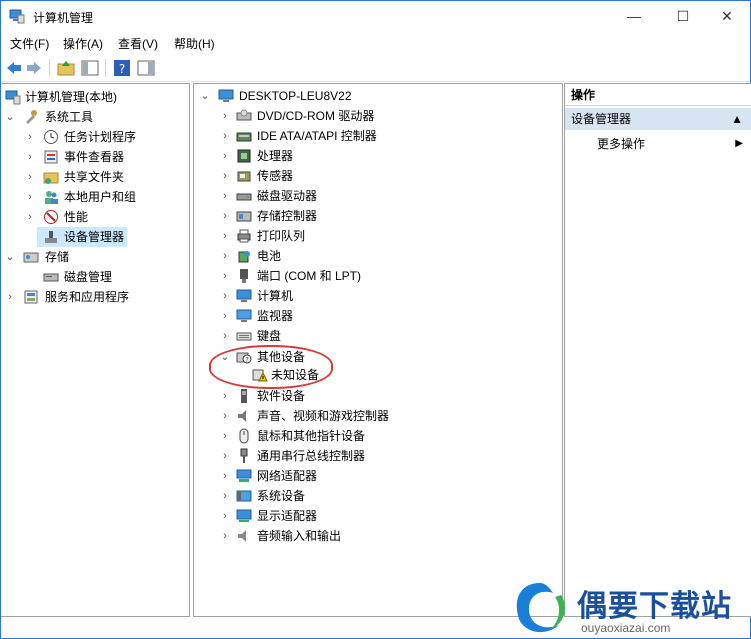 The image size is (751, 639). What do you see at coordinates (541, 608) in the screenshot?
I see `watermark-logo-icon` at bounding box center [541, 608].